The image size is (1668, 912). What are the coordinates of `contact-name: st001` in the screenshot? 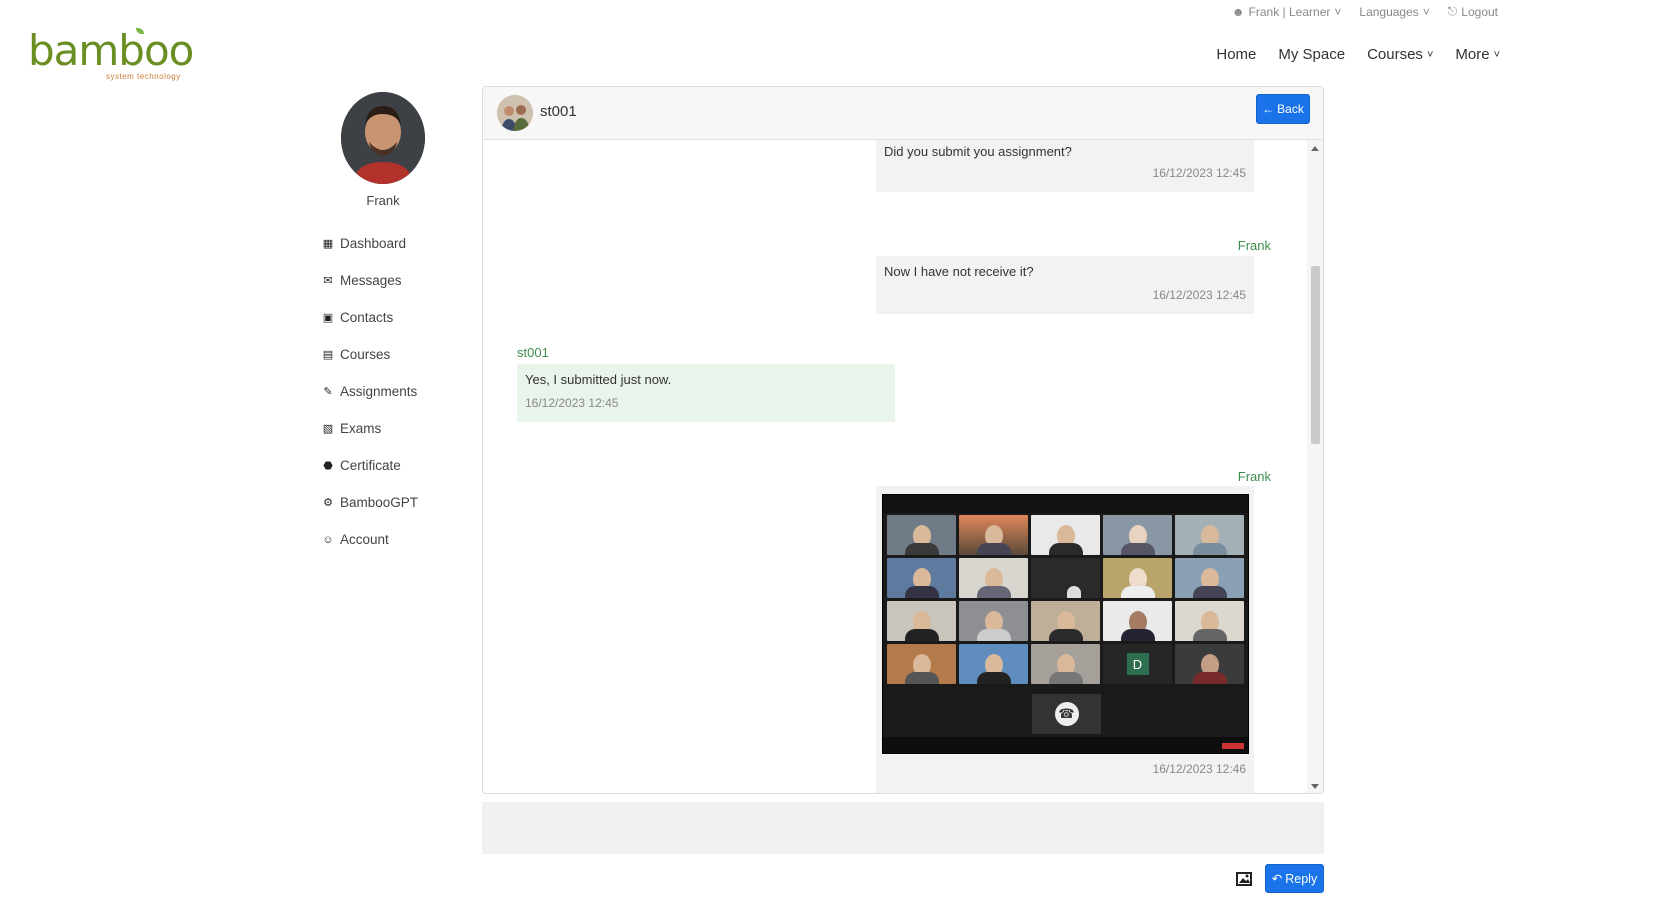 It's located at (558, 111).